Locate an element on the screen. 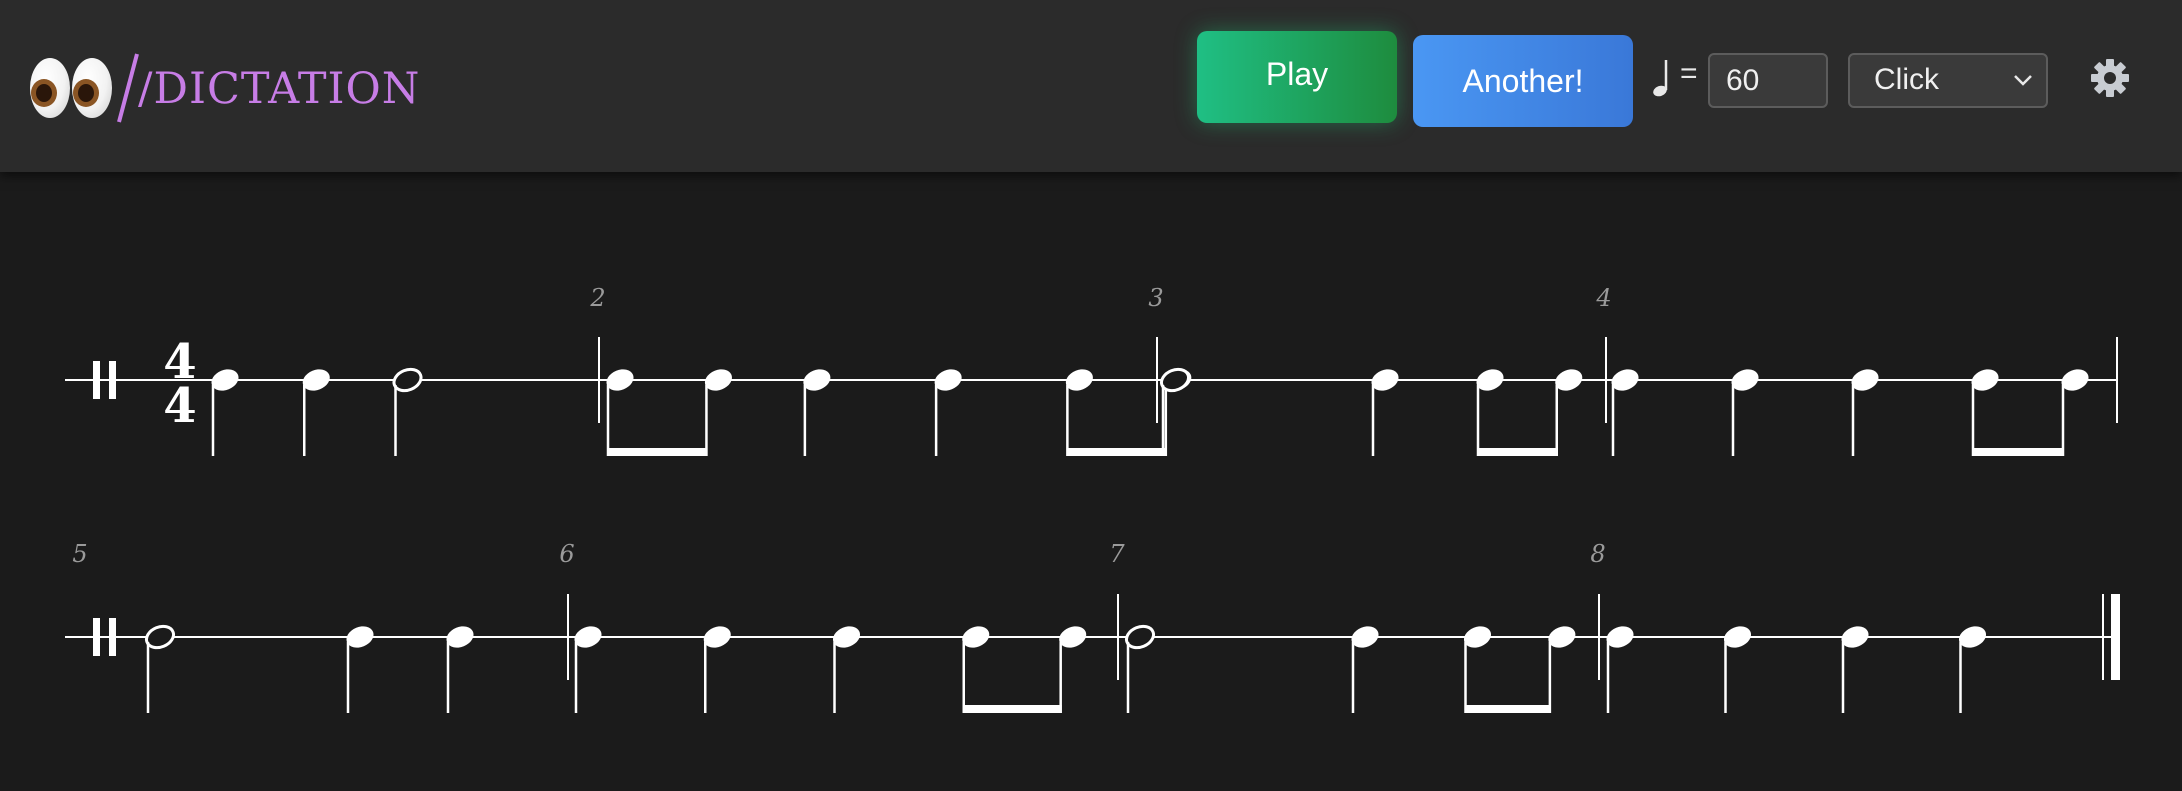 This screenshot has width=2182, height=791. logo-text: /DICTATION is located at coordinates (279, 89).